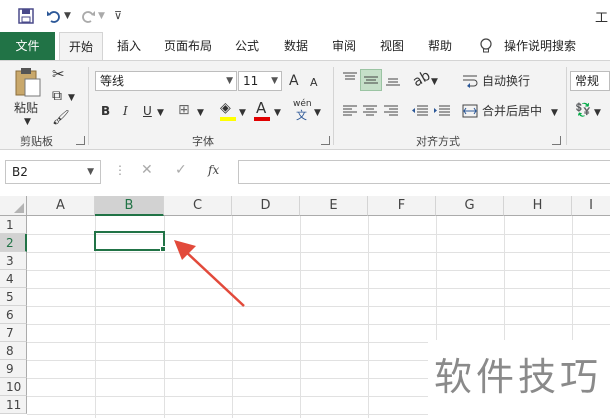 The width and height of the screenshot is (610, 418). Describe the element at coordinates (554, 113) in the screenshot. I see `merge-dropdown-icon: ▼` at that location.